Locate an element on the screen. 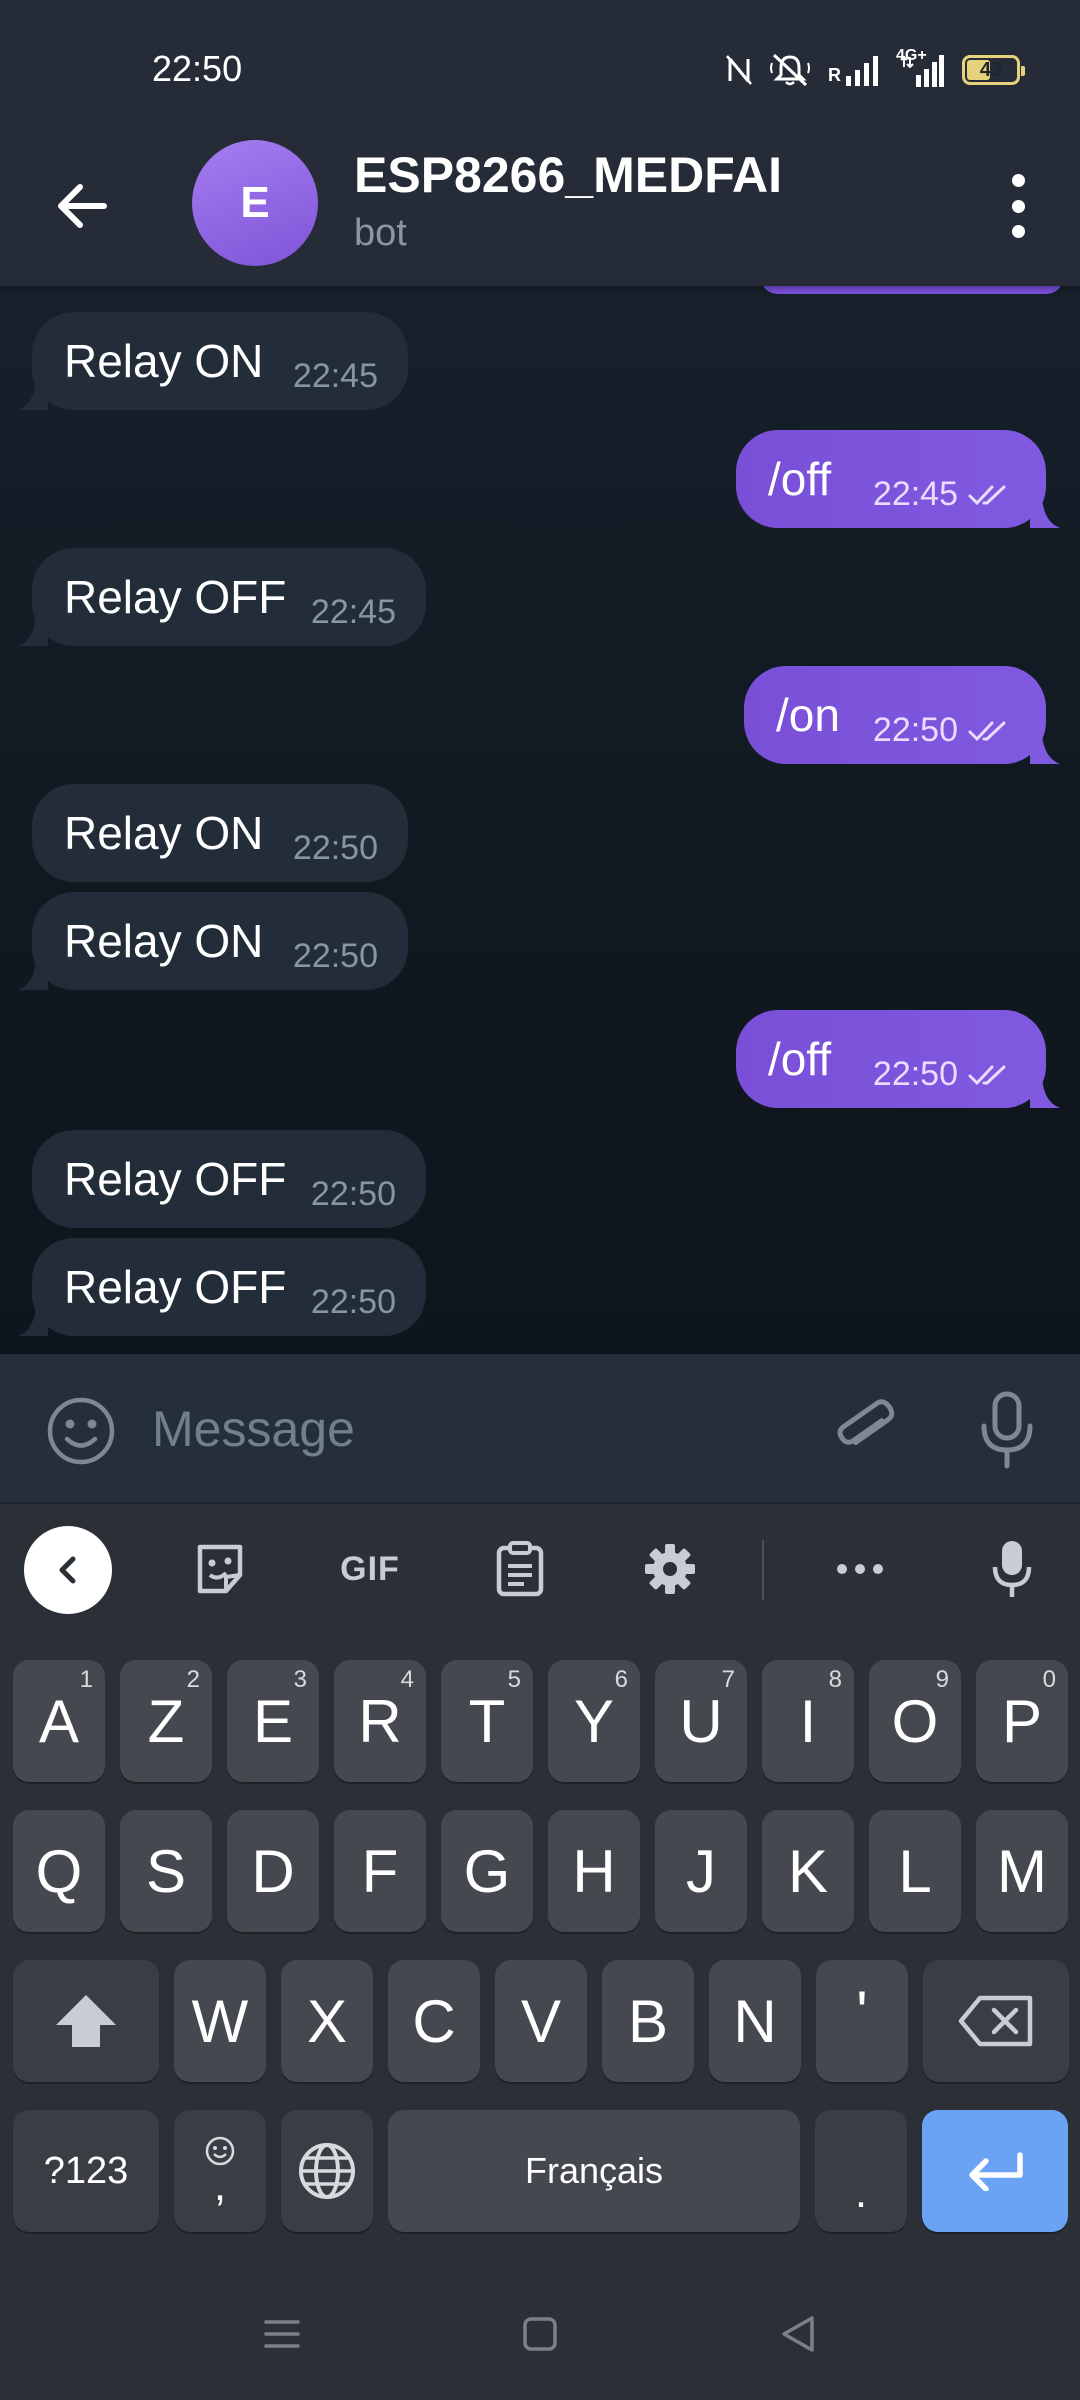 Image resolution: width=1080 pixels, height=2400 pixels. double-check-icon is located at coordinates (987, 495).